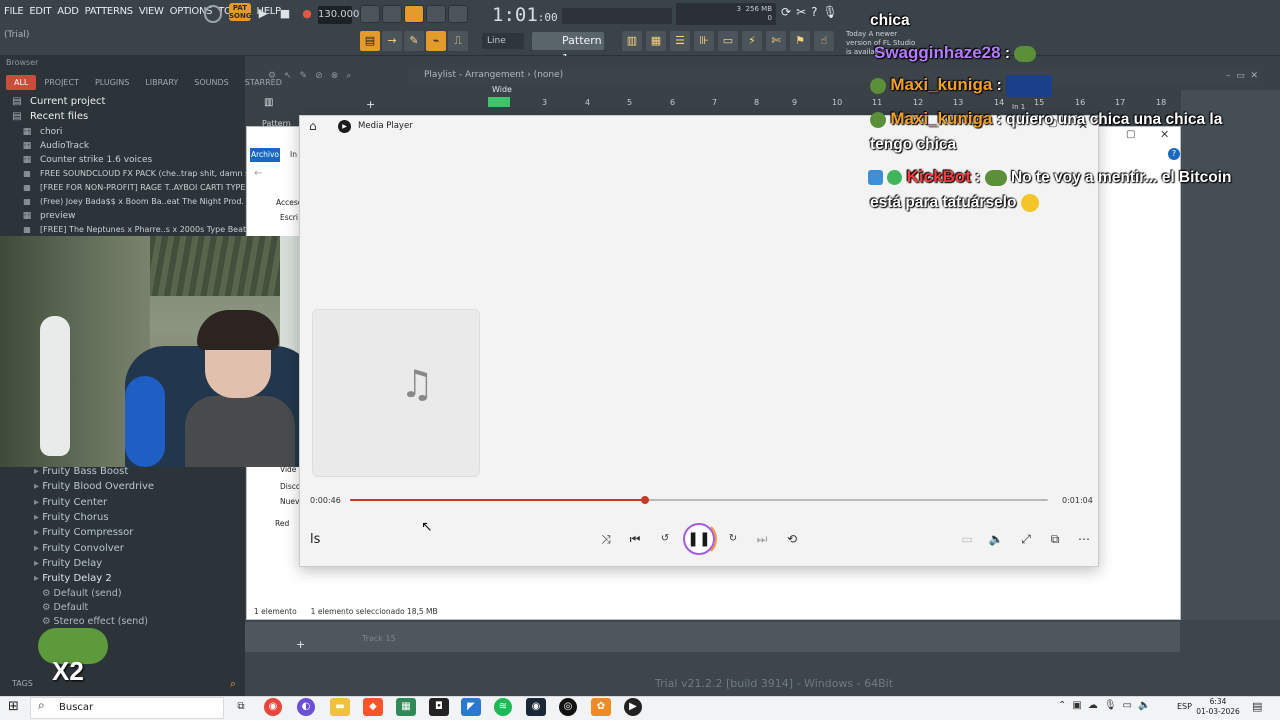 The height and width of the screenshot is (720, 1280). What do you see at coordinates (82, 593) in the screenshot?
I see `preset-item: Default (send)` at bounding box center [82, 593].